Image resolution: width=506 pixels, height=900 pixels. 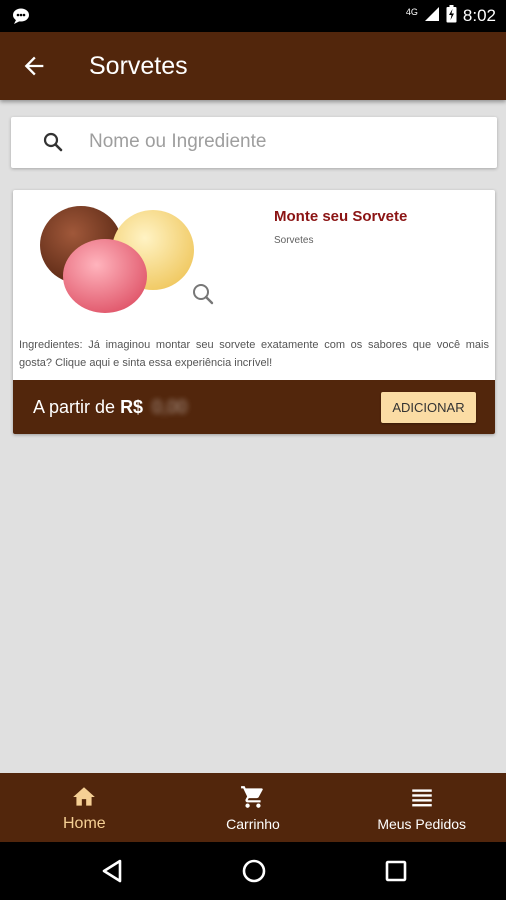 I want to click on bottom-navigation: Home Carrinho Meus Pedidos, so click(x=253, y=807).